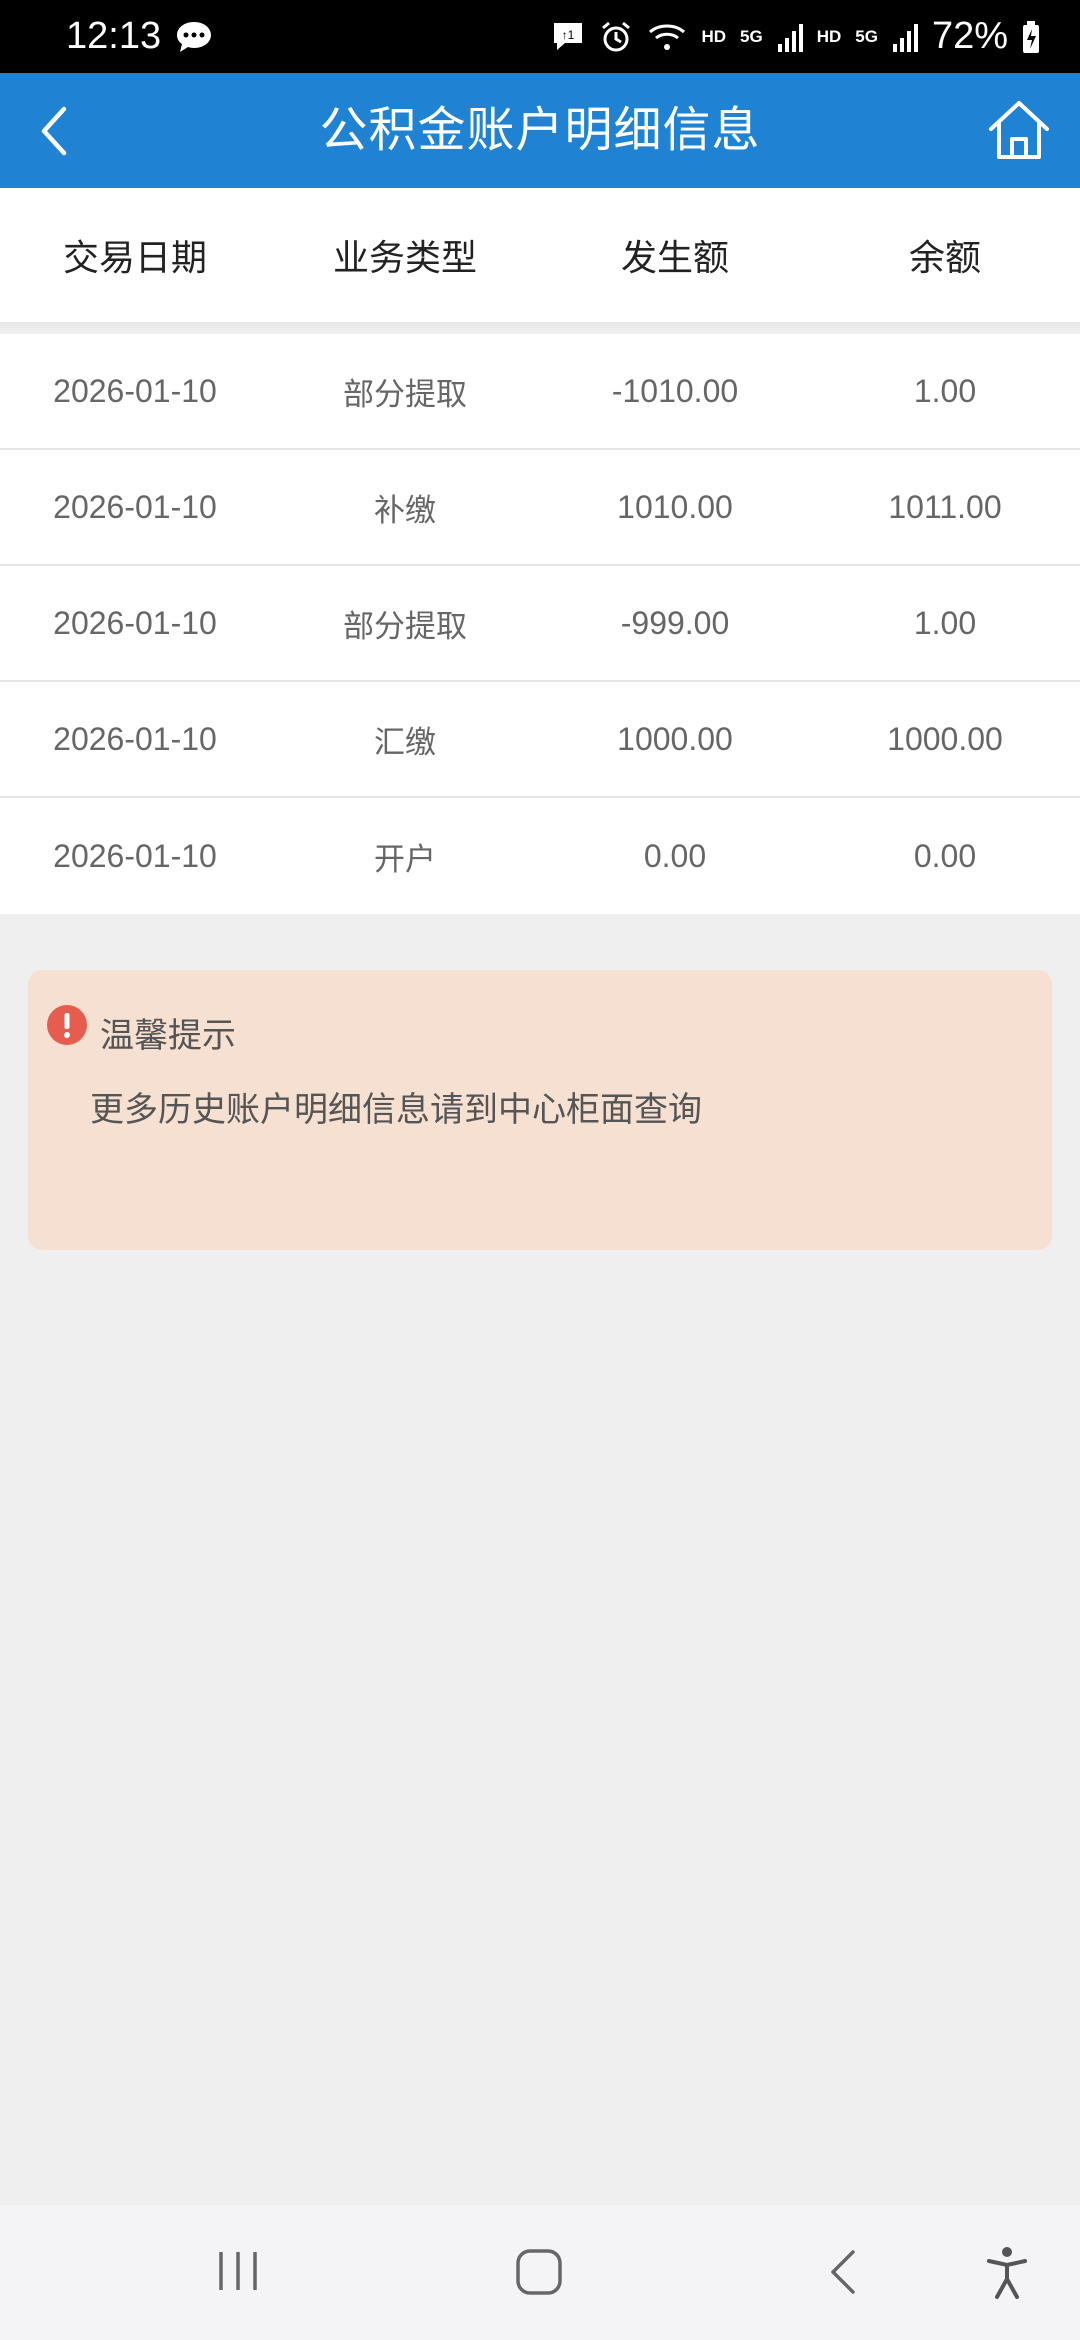  I want to click on app-header: 公积金账户明细信息, so click(540, 130).